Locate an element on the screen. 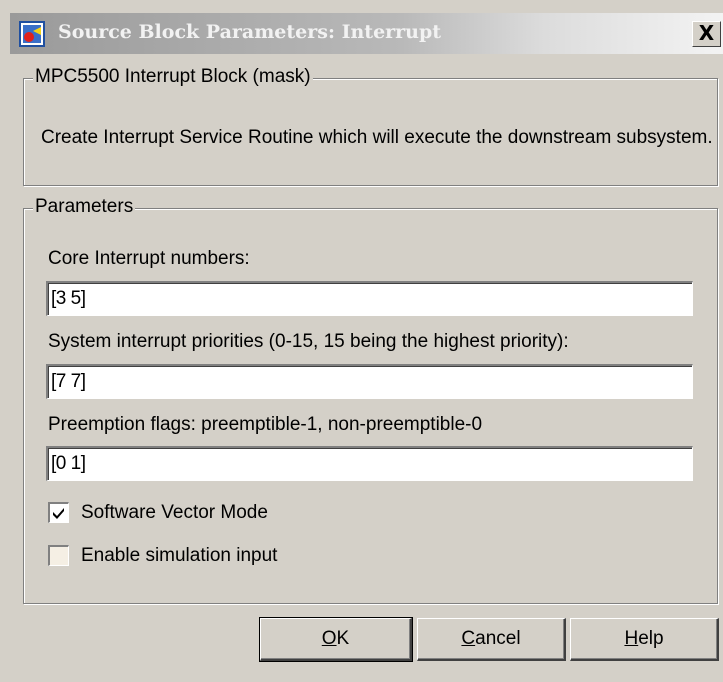 The height and width of the screenshot is (682, 723). help-button: Help is located at coordinates (644, 639).